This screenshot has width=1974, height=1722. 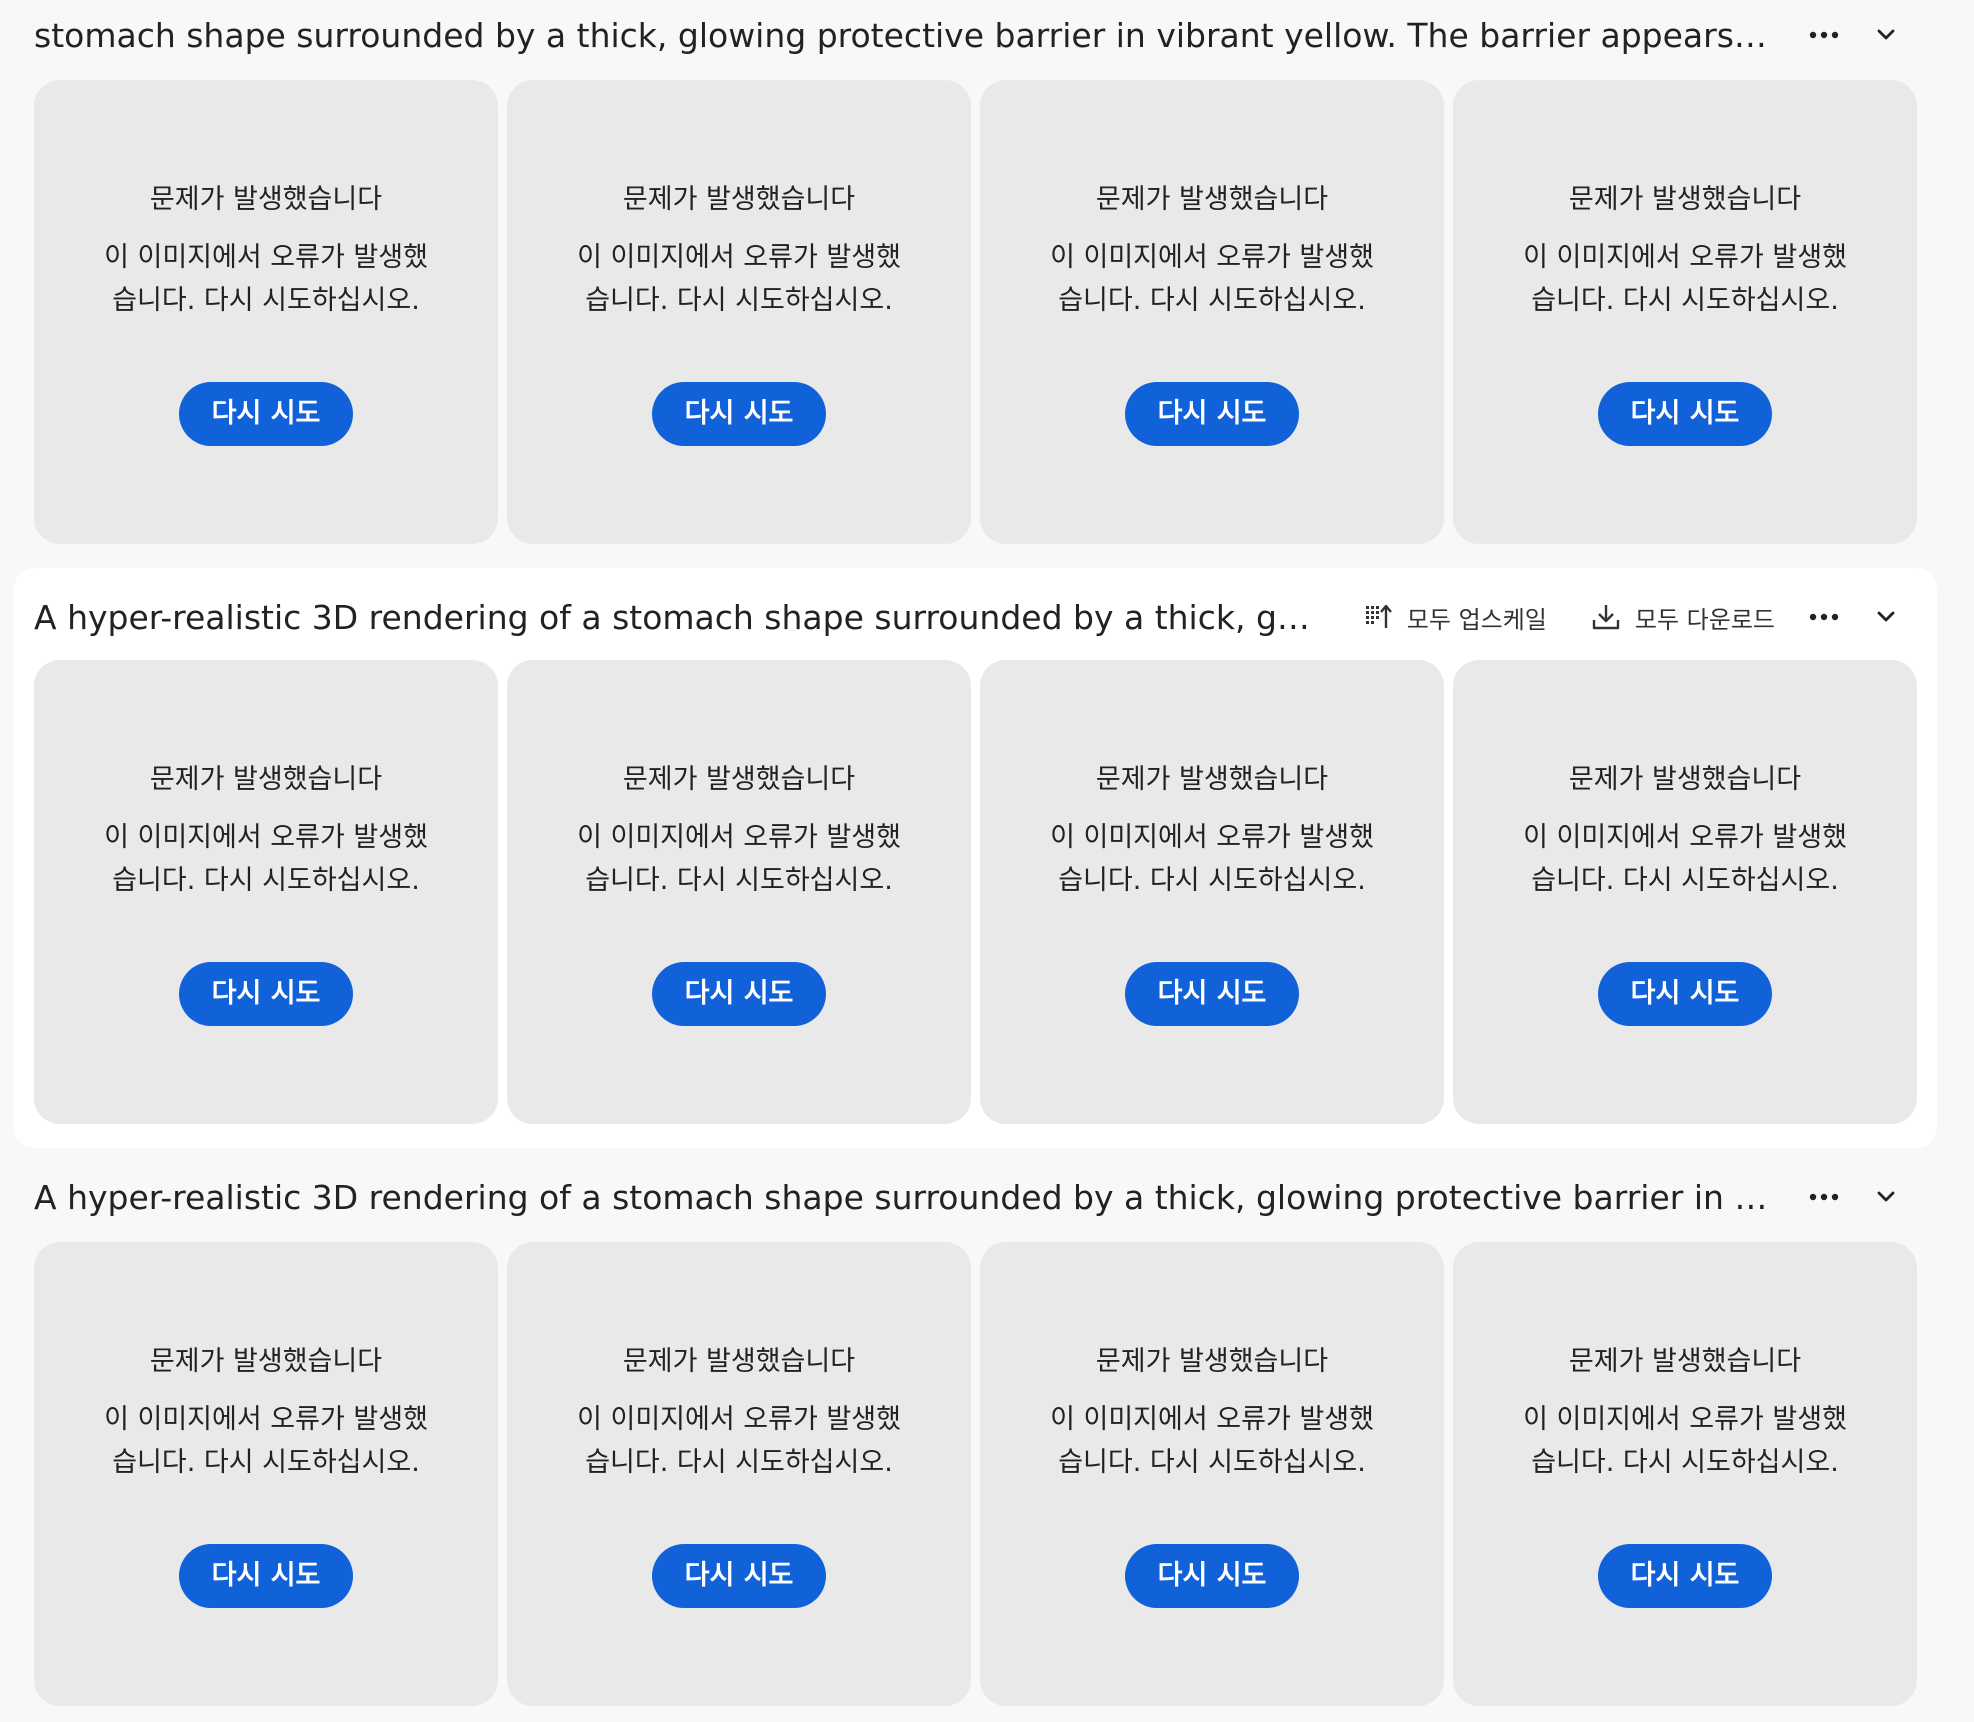 What do you see at coordinates (1704, 619) in the screenshot?
I see `download-all-label: 모두 다운로드` at bounding box center [1704, 619].